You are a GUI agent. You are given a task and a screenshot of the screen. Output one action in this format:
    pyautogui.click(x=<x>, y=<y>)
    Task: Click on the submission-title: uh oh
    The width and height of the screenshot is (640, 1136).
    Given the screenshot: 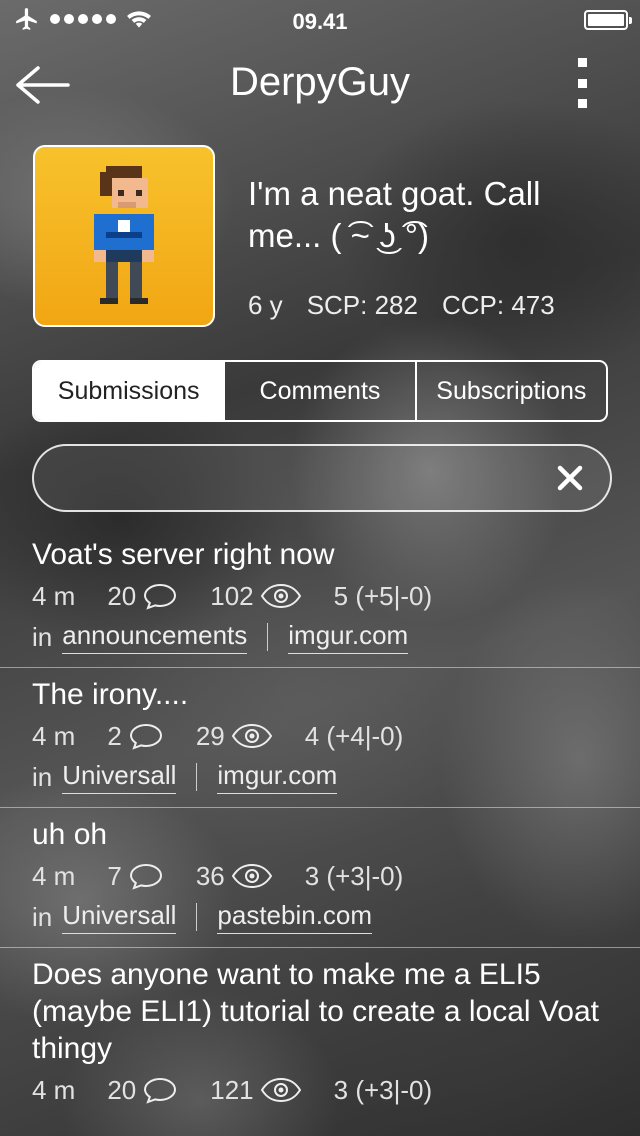 What is the action you would take?
    pyautogui.click(x=320, y=834)
    